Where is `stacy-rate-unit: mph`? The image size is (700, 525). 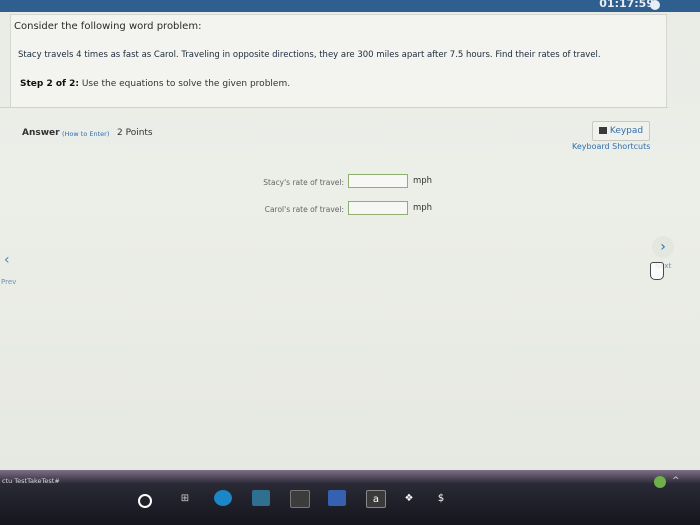 stacy-rate-unit: mph is located at coordinates (423, 181).